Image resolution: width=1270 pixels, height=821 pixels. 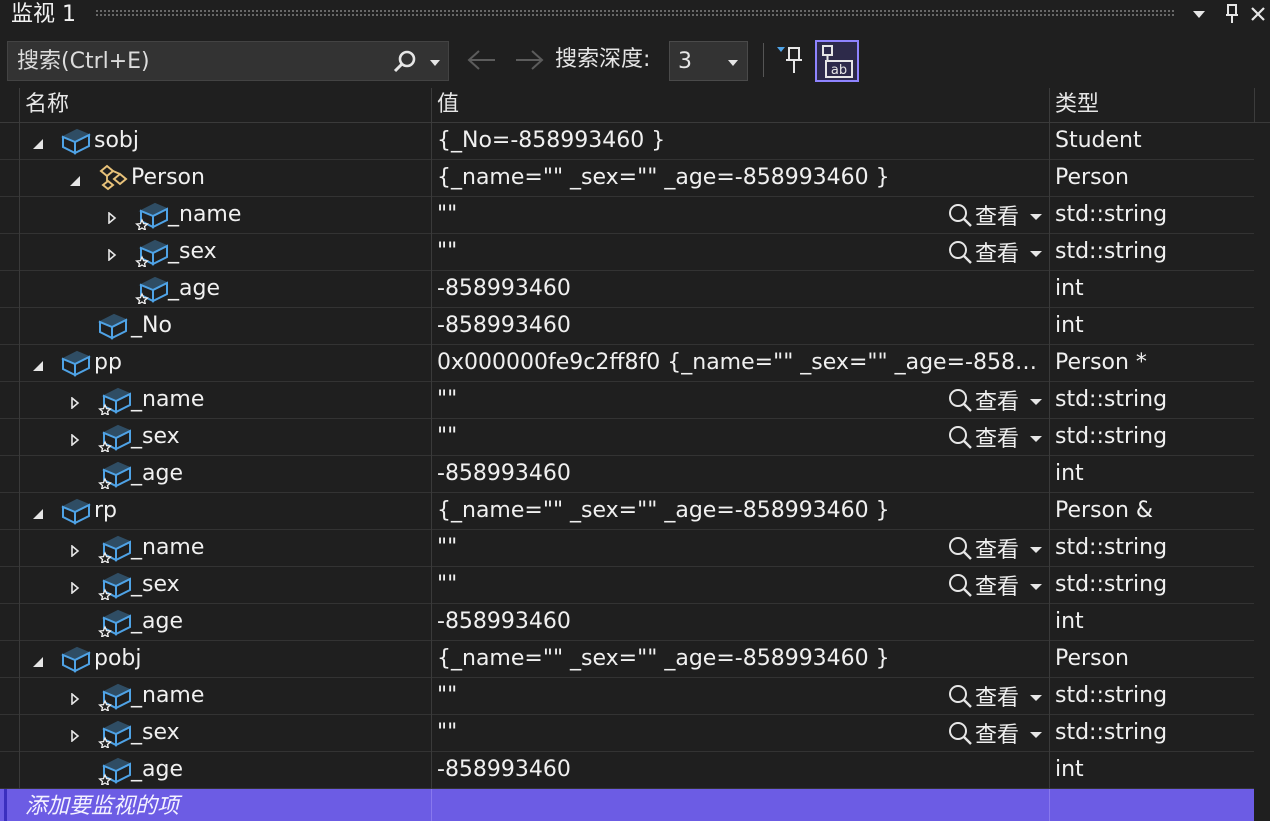 What do you see at coordinates (837, 61) in the screenshot?
I see `hexadecimal-display-toggle: ab` at bounding box center [837, 61].